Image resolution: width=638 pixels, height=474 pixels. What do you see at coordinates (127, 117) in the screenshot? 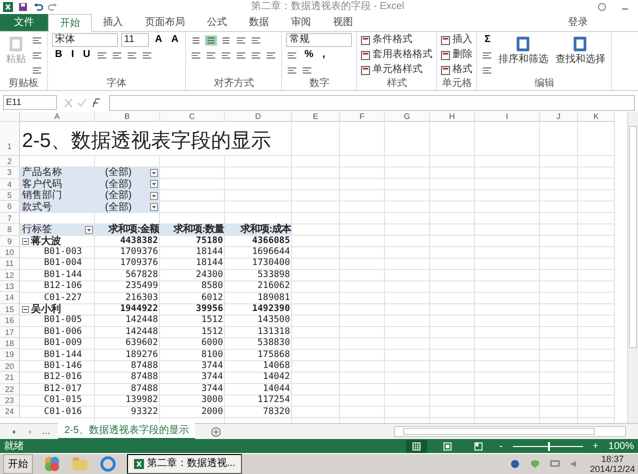
I see `column-header: B` at bounding box center [127, 117].